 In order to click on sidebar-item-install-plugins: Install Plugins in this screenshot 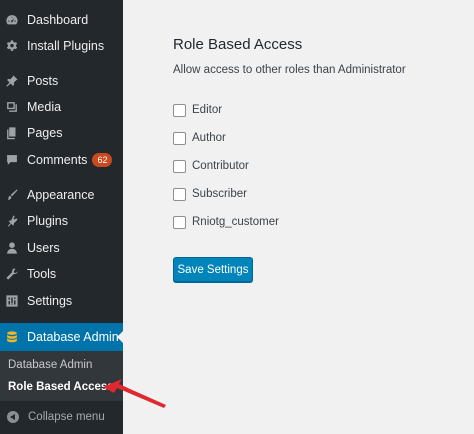, I will do `click(61, 46)`.